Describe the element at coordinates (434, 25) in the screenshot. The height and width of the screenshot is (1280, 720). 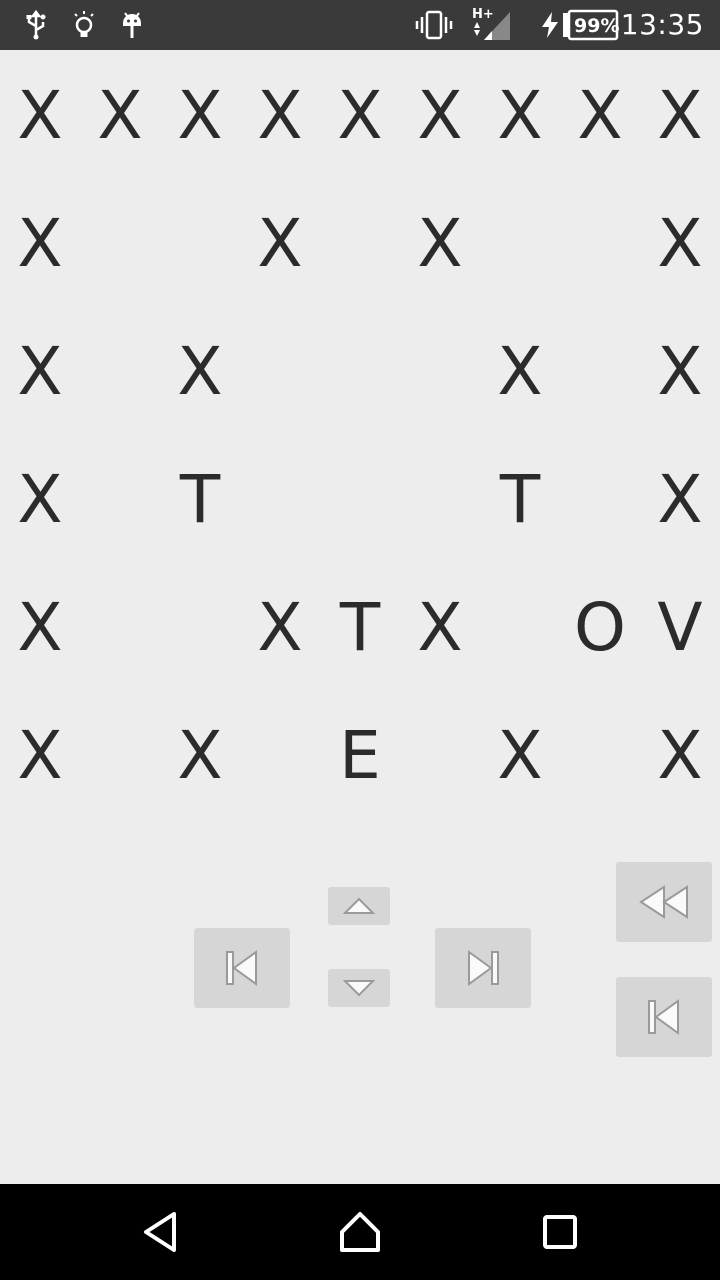
I see `vibrate-icon` at that location.